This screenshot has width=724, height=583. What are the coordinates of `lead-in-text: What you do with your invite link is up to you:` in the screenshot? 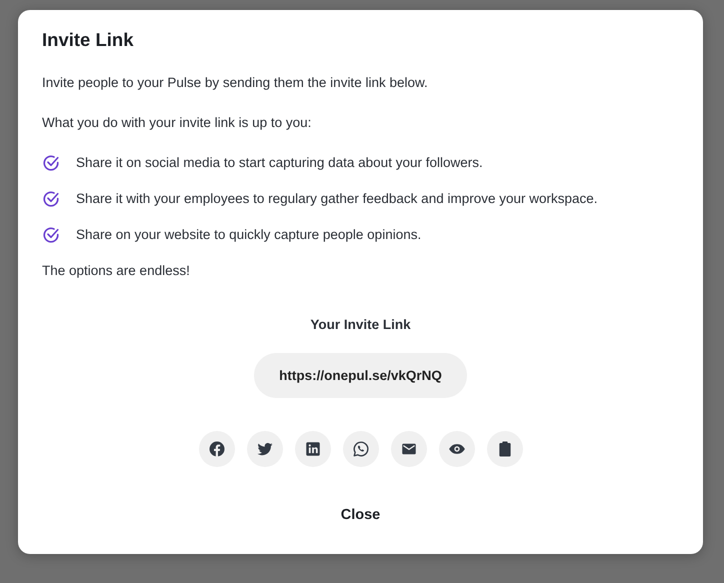 It's located at (177, 123).